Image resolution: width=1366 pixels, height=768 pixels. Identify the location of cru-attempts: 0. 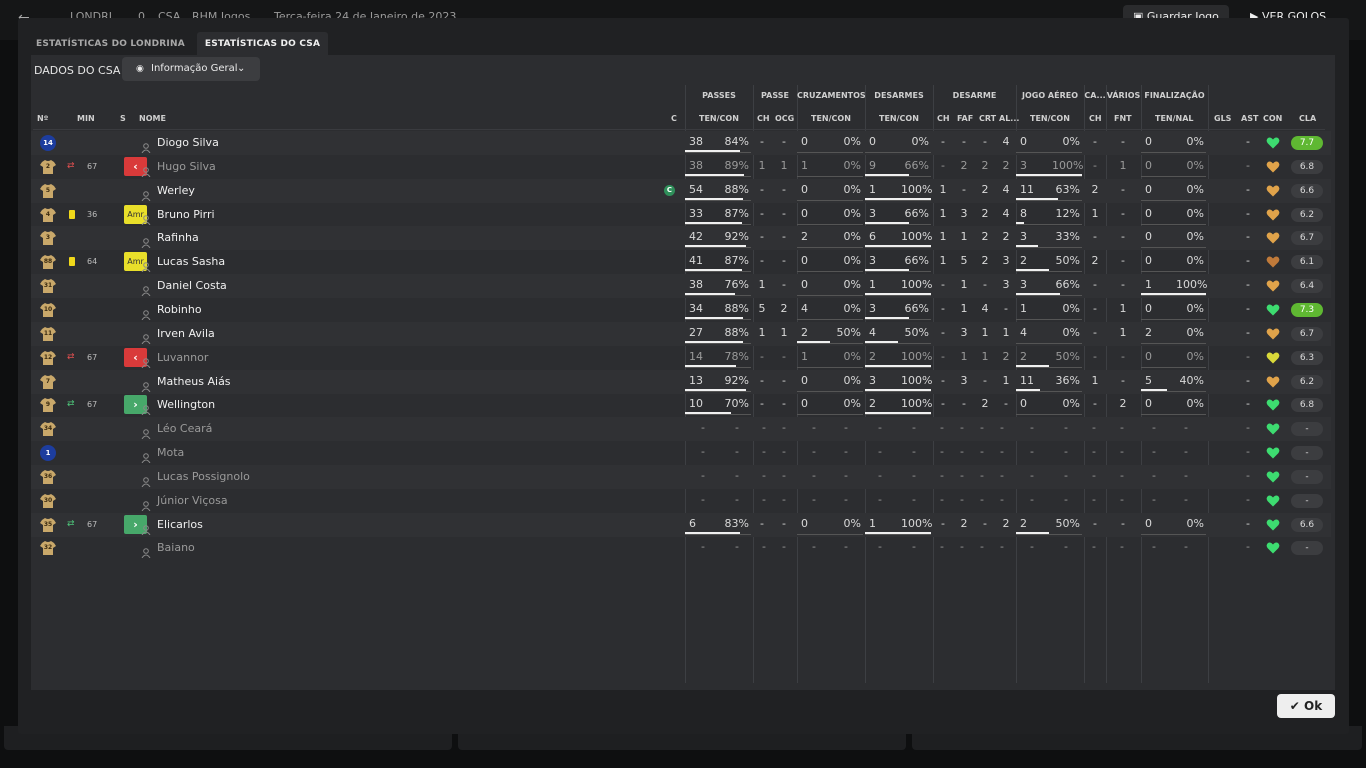
(804, 141).